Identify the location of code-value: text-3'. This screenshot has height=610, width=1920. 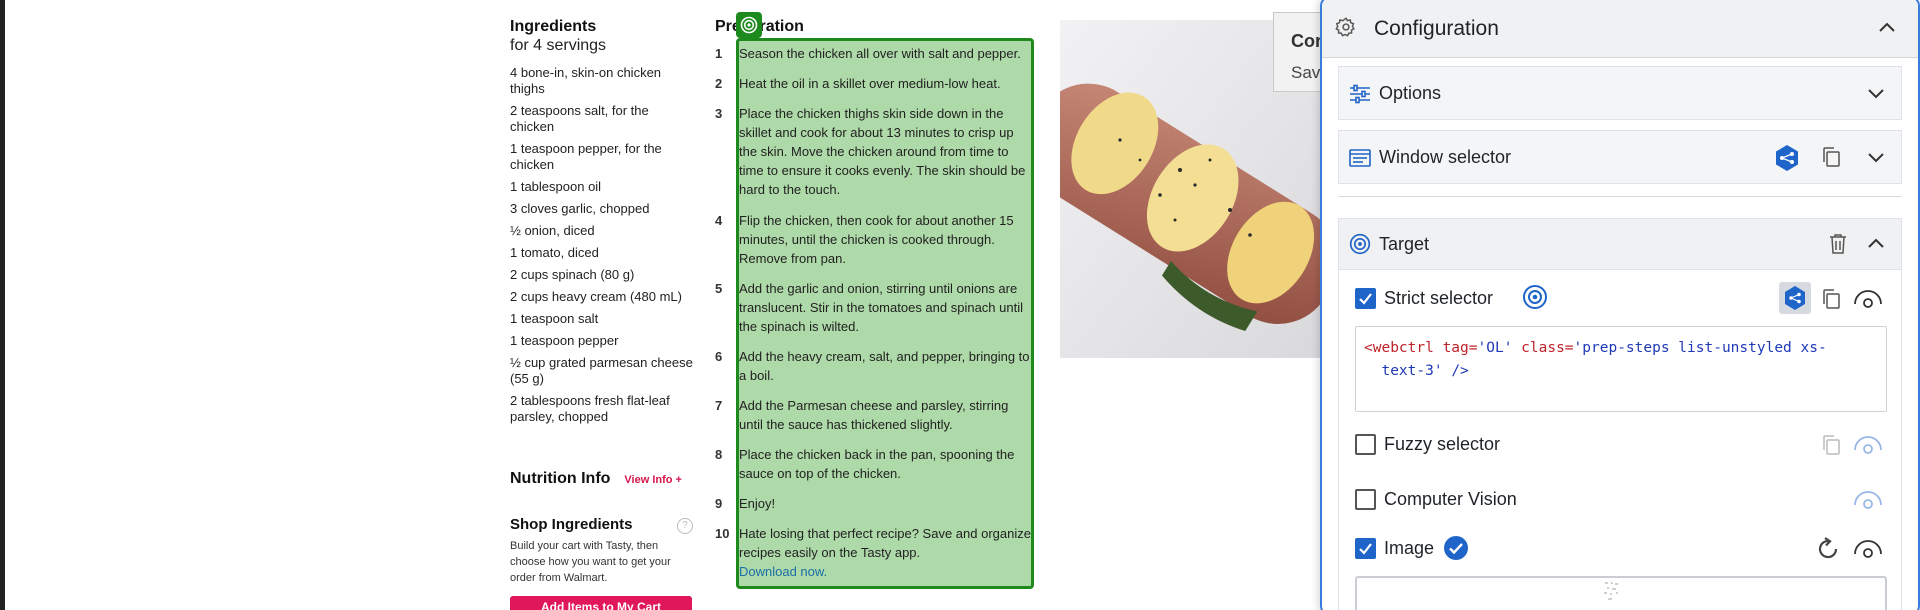
(1412, 371).